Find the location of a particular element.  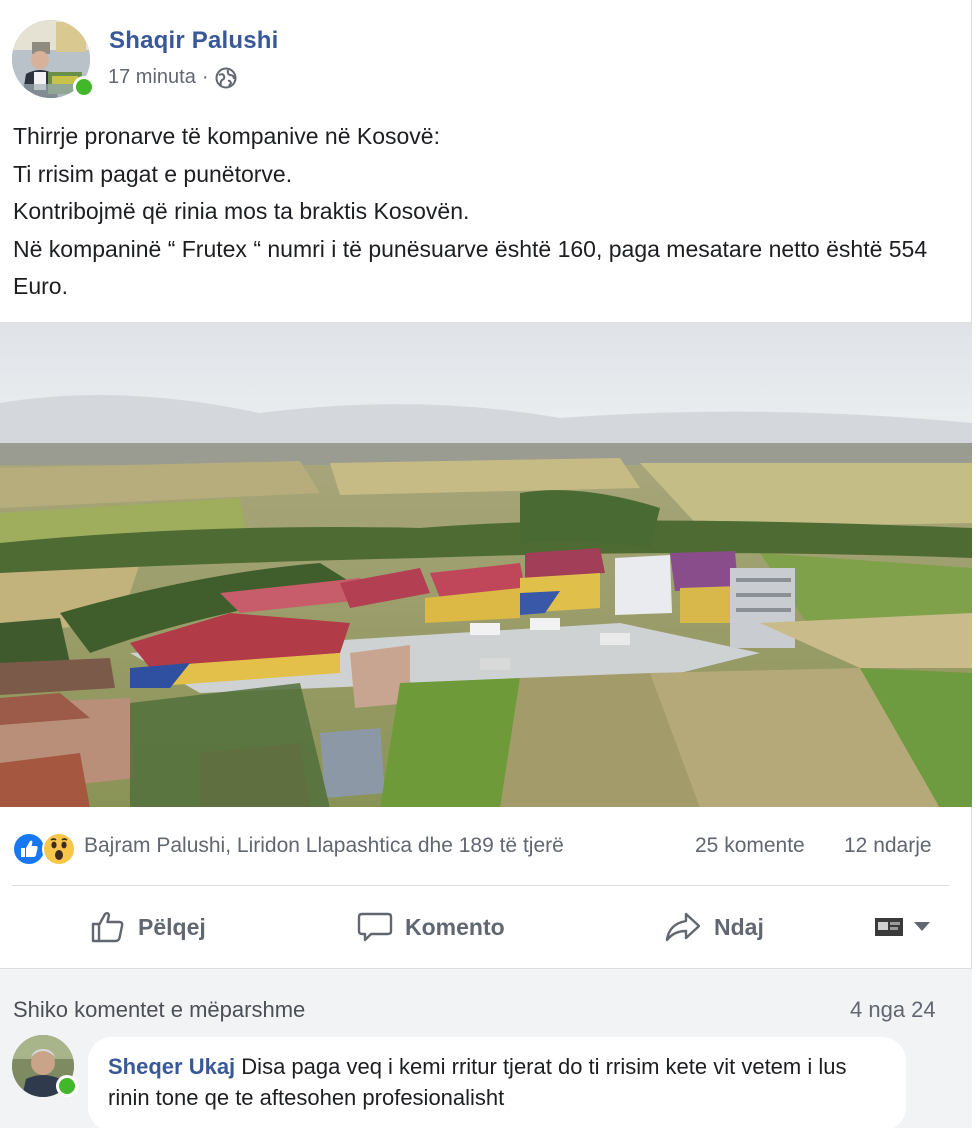

like-button-label: Pëlqej is located at coordinates (172, 926).